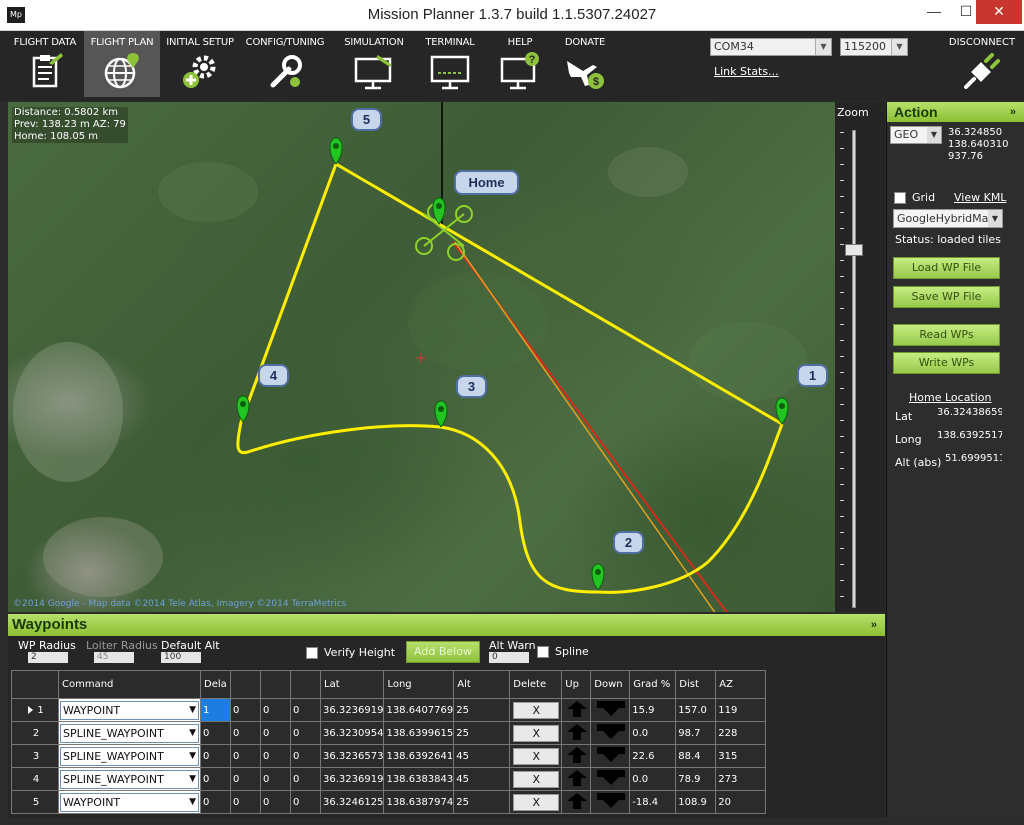 The height and width of the screenshot is (825, 1024). What do you see at coordinates (352, 733) in the screenshot?
I see `lat-cell: 36.3230954` at bounding box center [352, 733].